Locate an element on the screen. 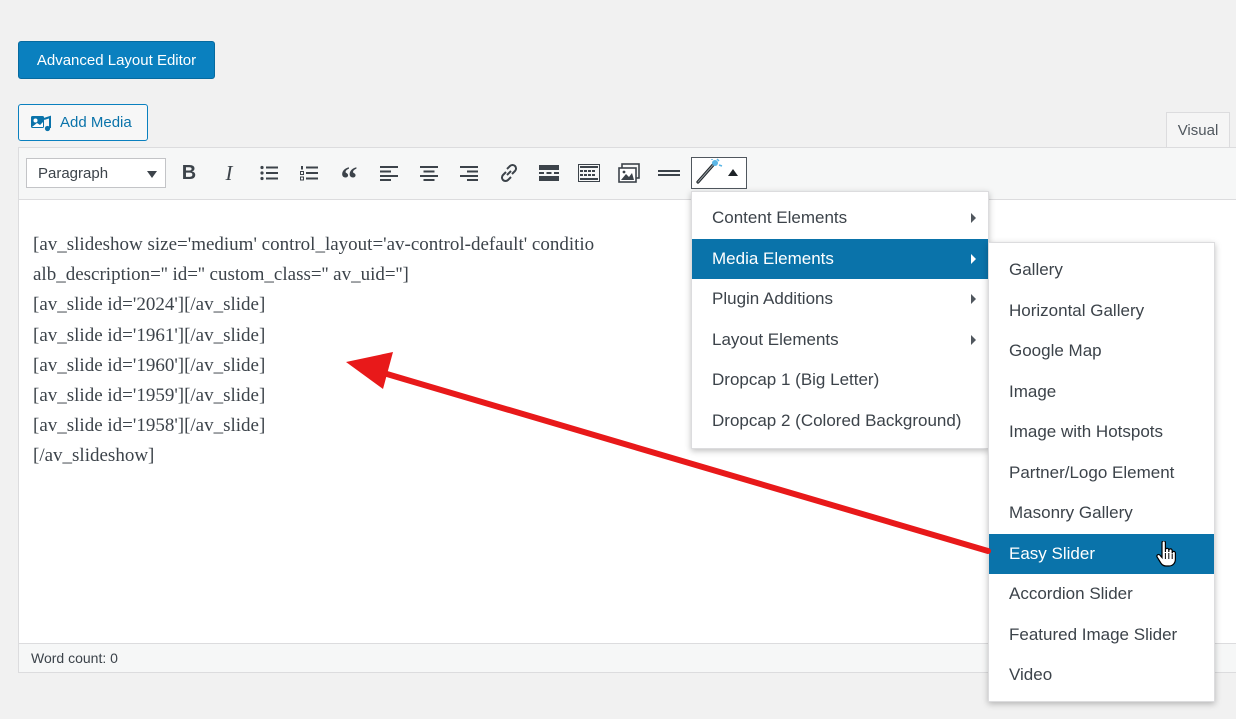  submenu-item-accordion-slider: Accordion Slider is located at coordinates (1101, 594).